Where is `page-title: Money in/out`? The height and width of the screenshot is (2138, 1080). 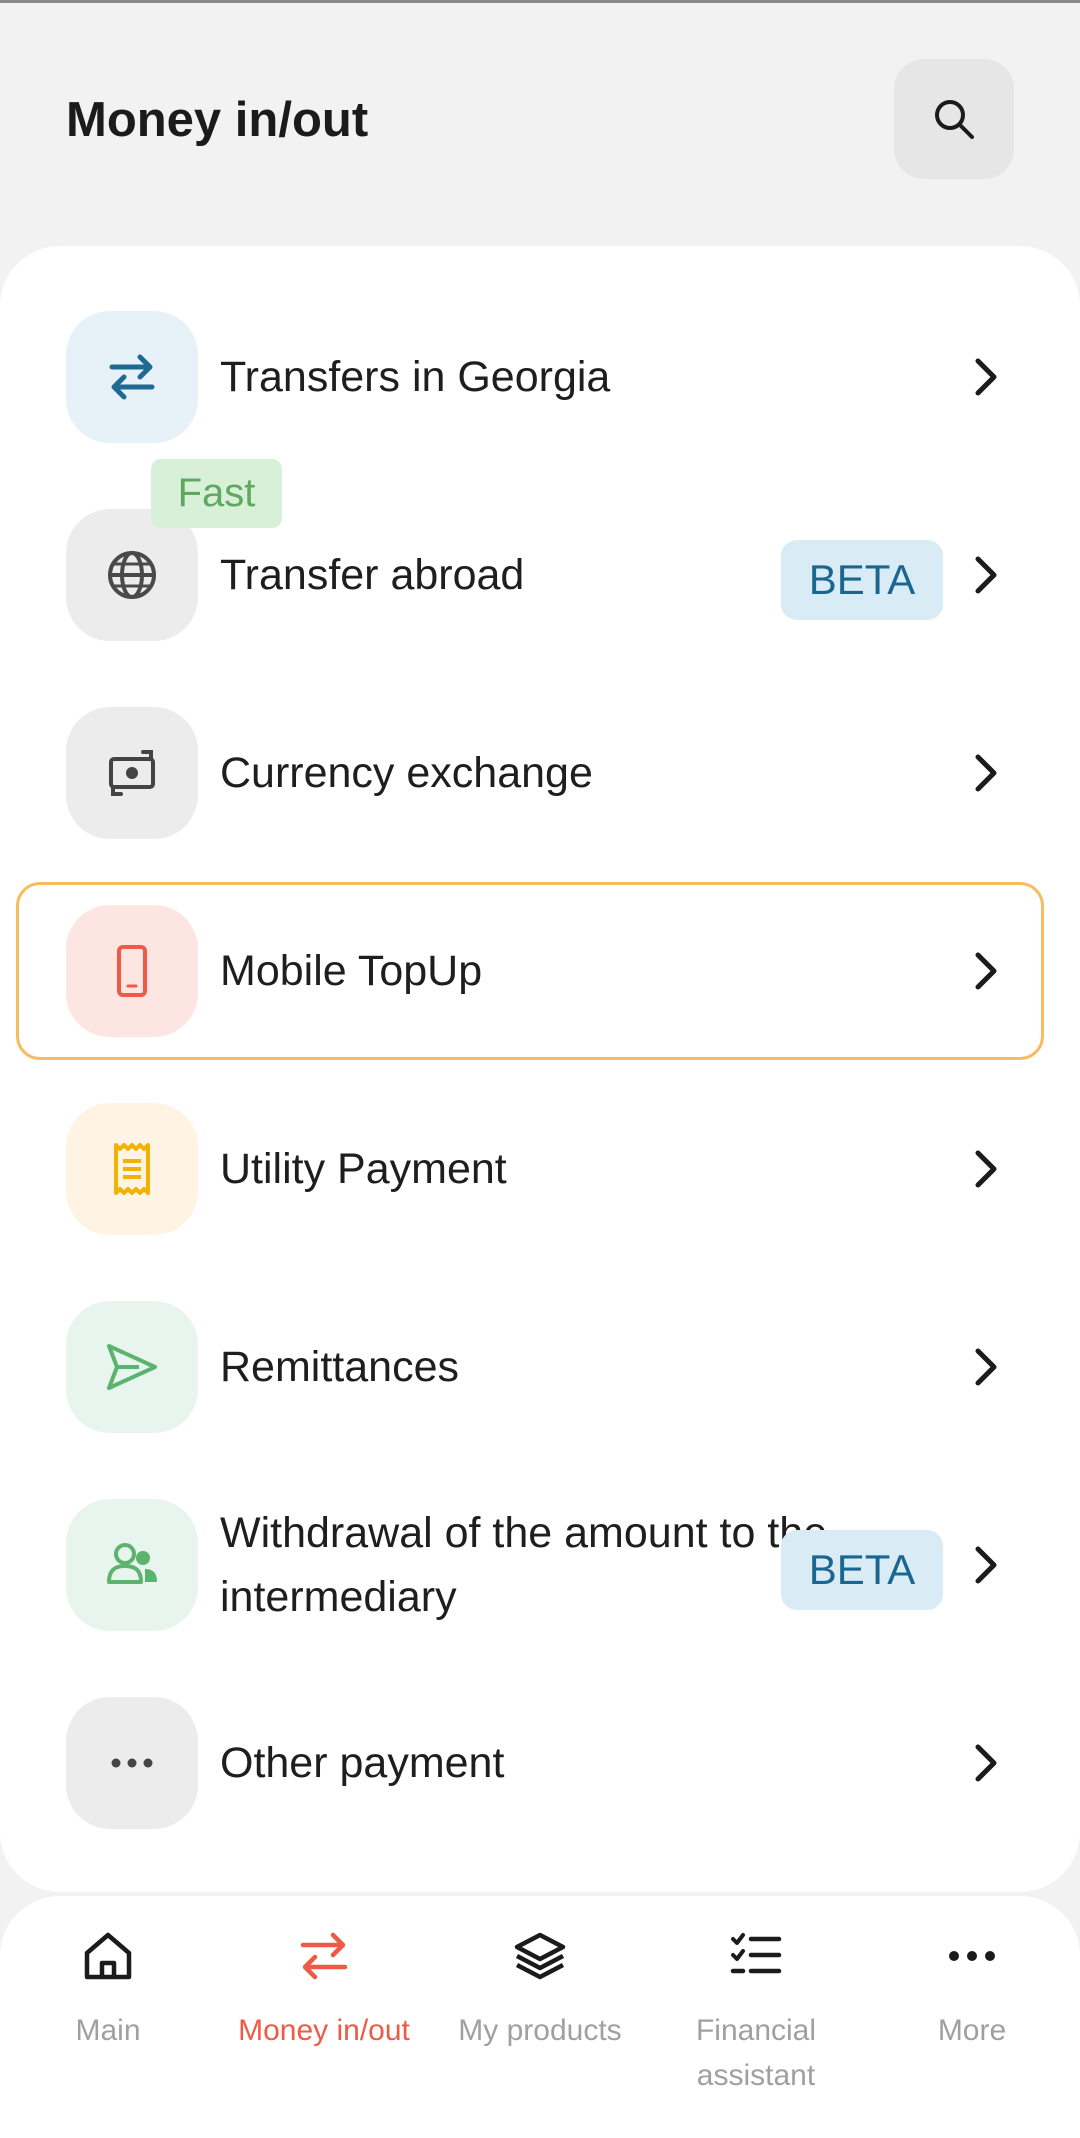
page-title: Money in/out is located at coordinates (217, 120).